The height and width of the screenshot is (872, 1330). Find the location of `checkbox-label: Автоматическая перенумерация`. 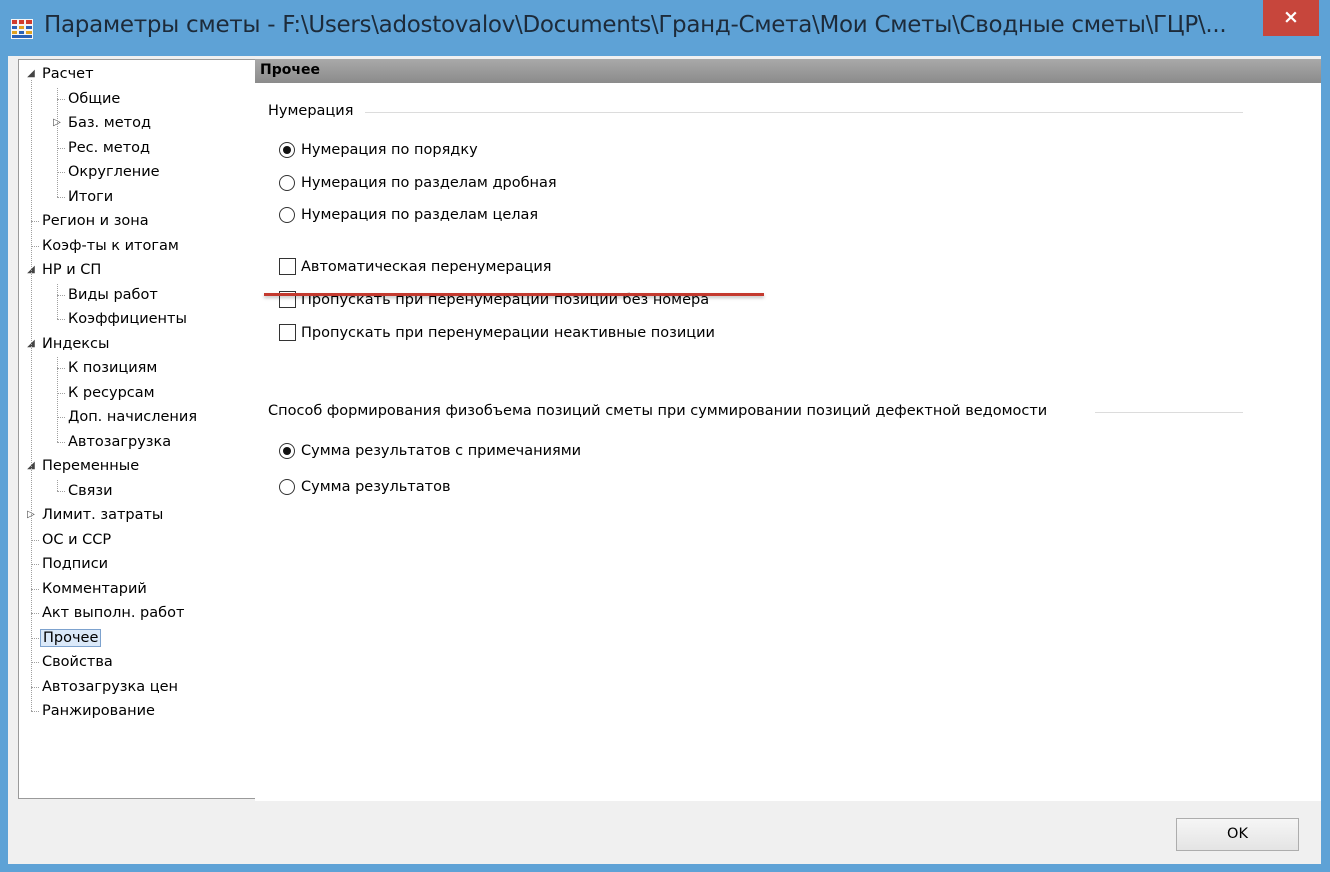

checkbox-label: Автоматическая перенумерация is located at coordinates (426, 267).